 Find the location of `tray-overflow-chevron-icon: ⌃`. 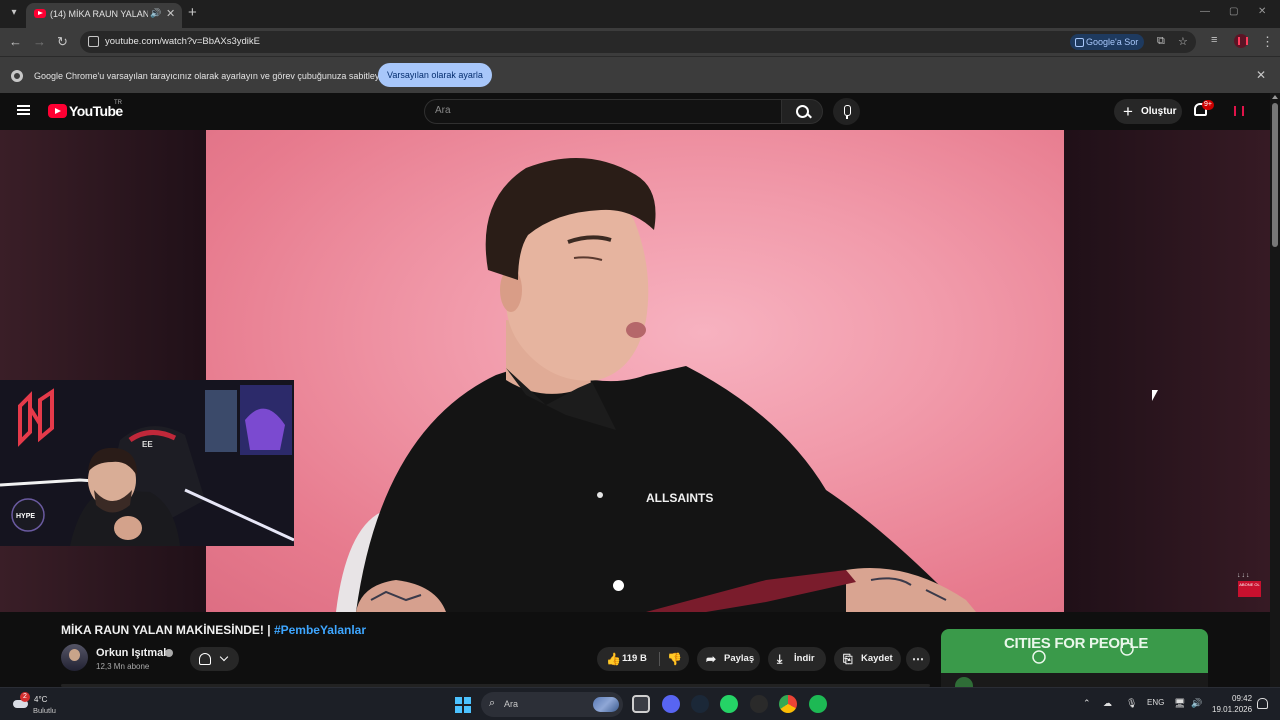

tray-overflow-chevron-icon: ⌃ is located at coordinates (1087, 703).